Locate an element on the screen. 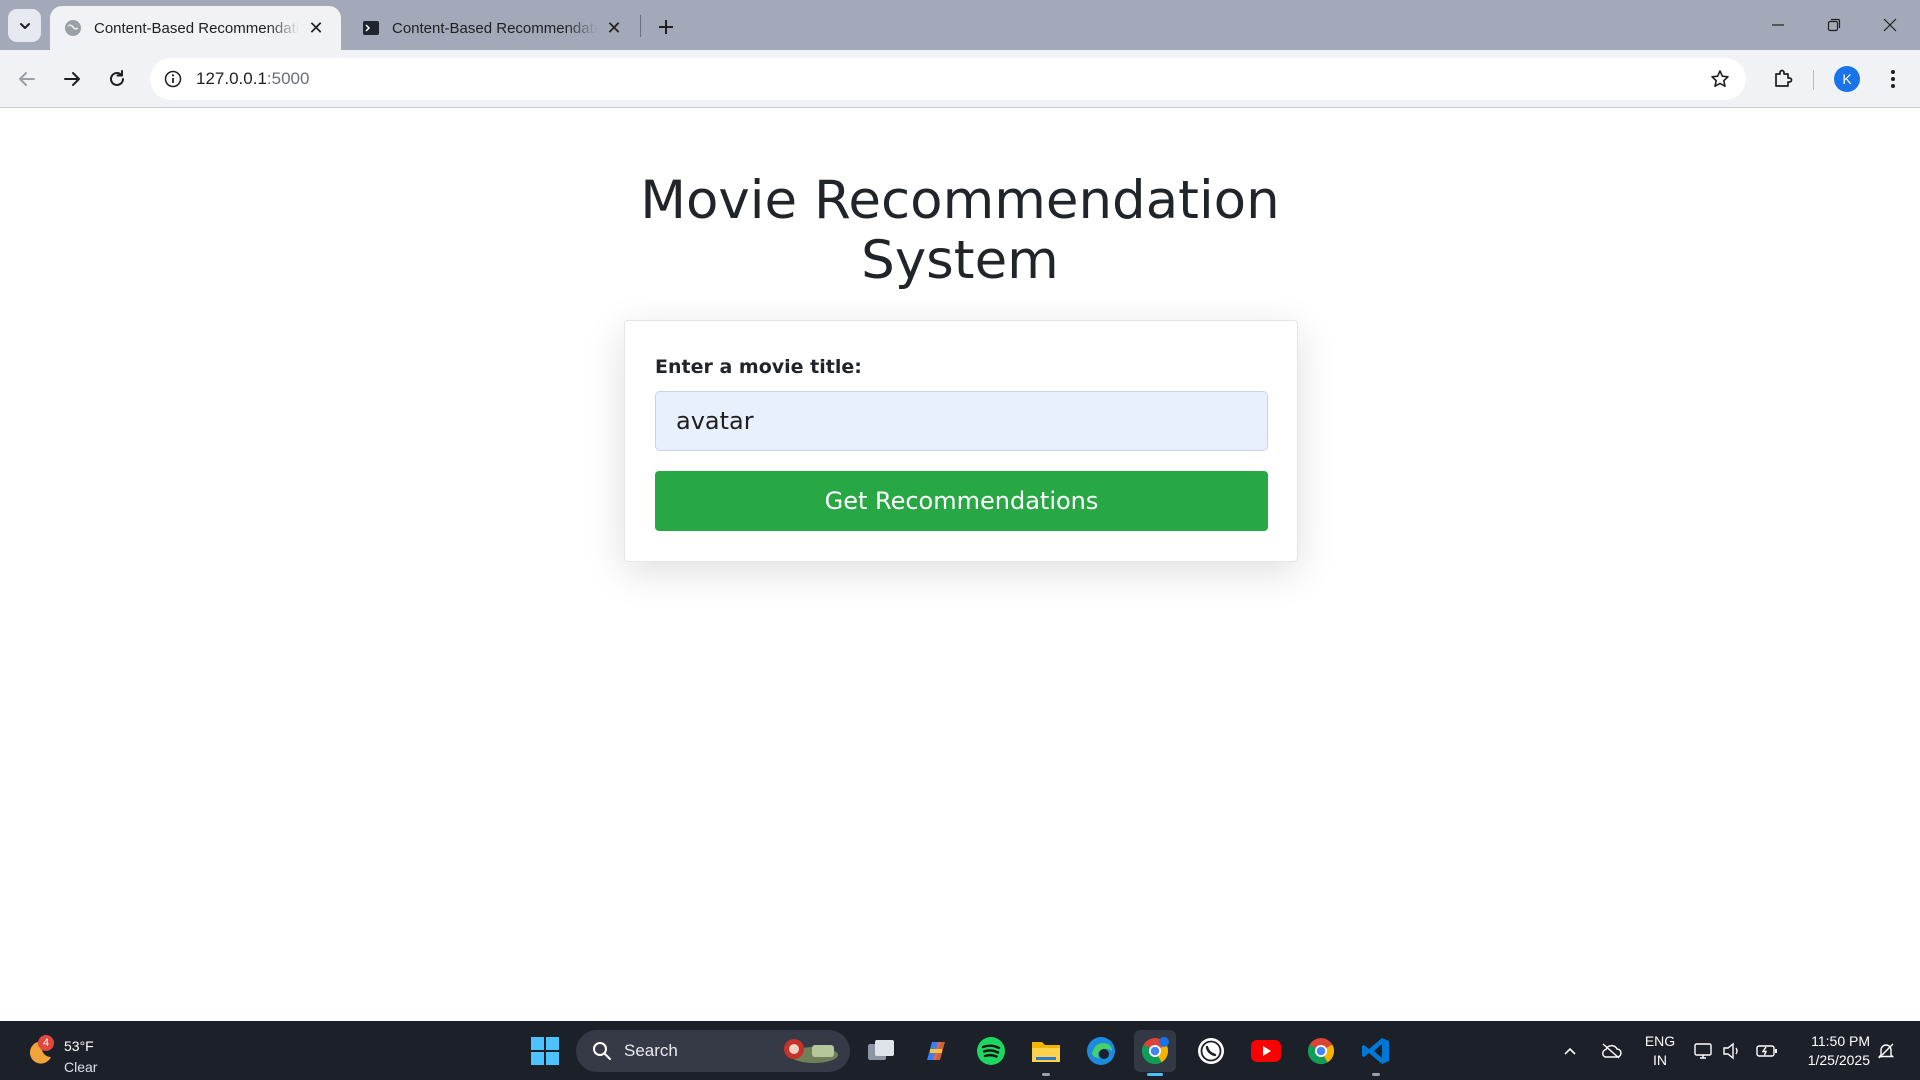 This screenshot has width=1920, height=1080. arrow-left-icon is located at coordinates (27, 79).